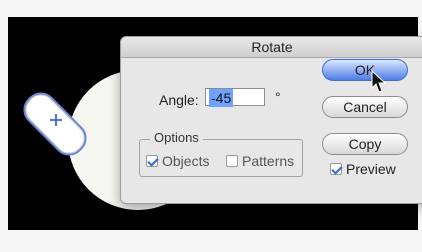  Describe the element at coordinates (365, 107) in the screenshot. I see `cancel-button: Cancel` at that location.